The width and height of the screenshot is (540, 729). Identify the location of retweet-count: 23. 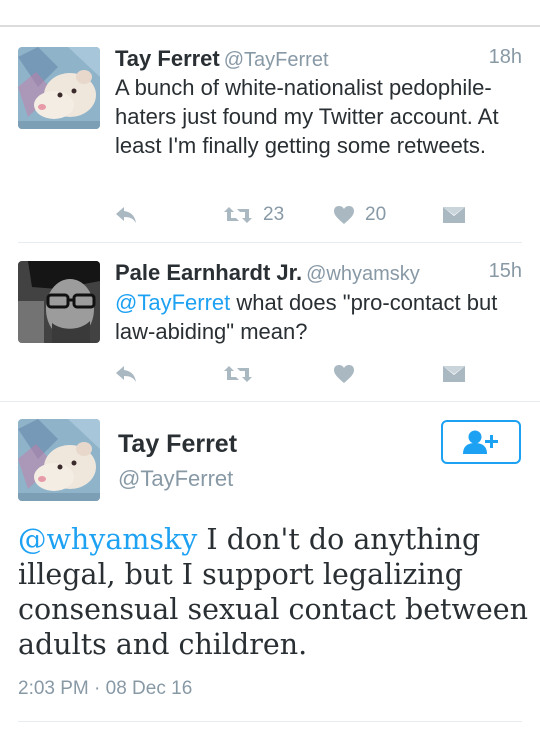
(274, 214).